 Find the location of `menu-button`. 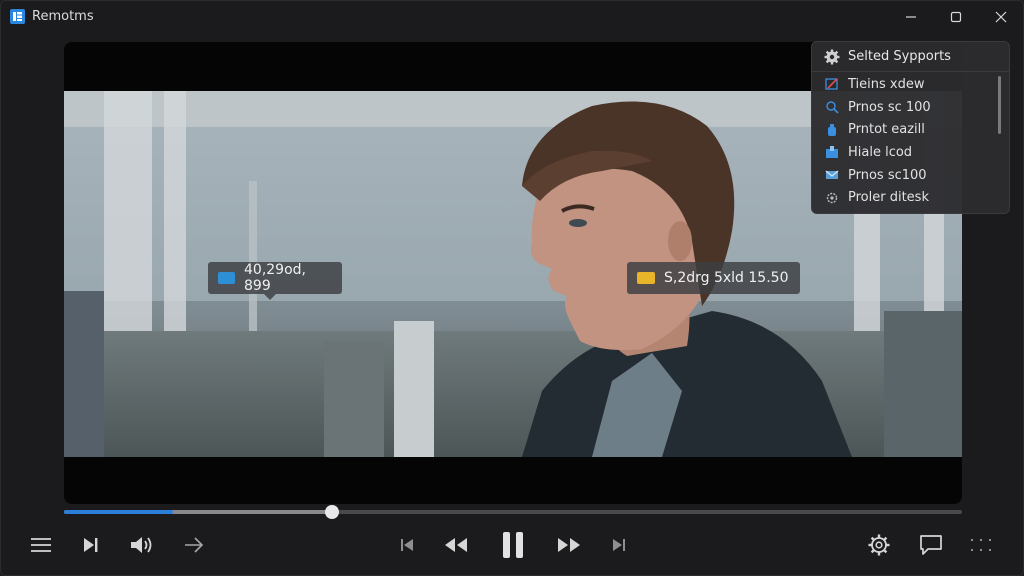

menu-button is located at coordinates (41, 545).